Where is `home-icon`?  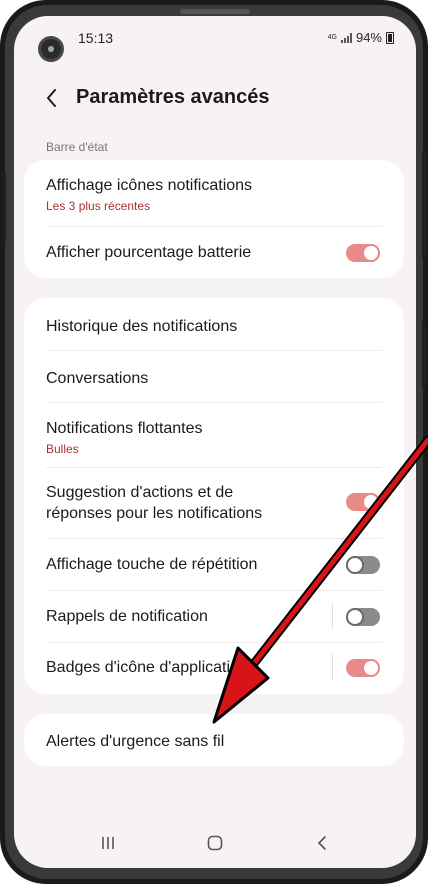
home-icon is located at coordinates (215, 843).